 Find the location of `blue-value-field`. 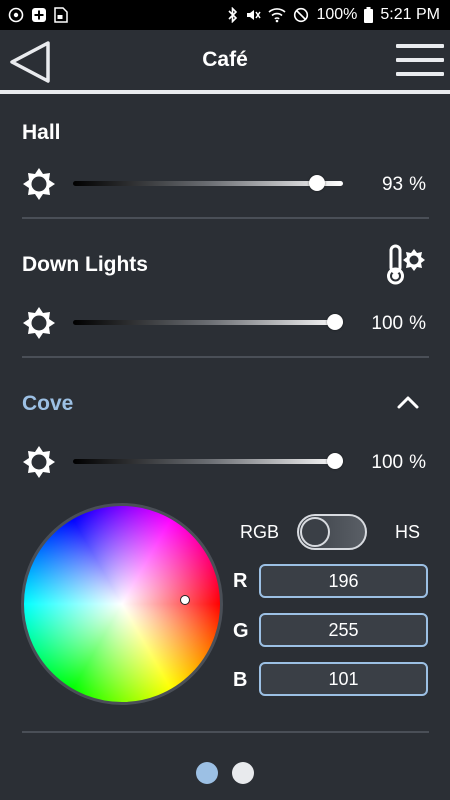

blue-value-field is located at coordinates (343, 679).